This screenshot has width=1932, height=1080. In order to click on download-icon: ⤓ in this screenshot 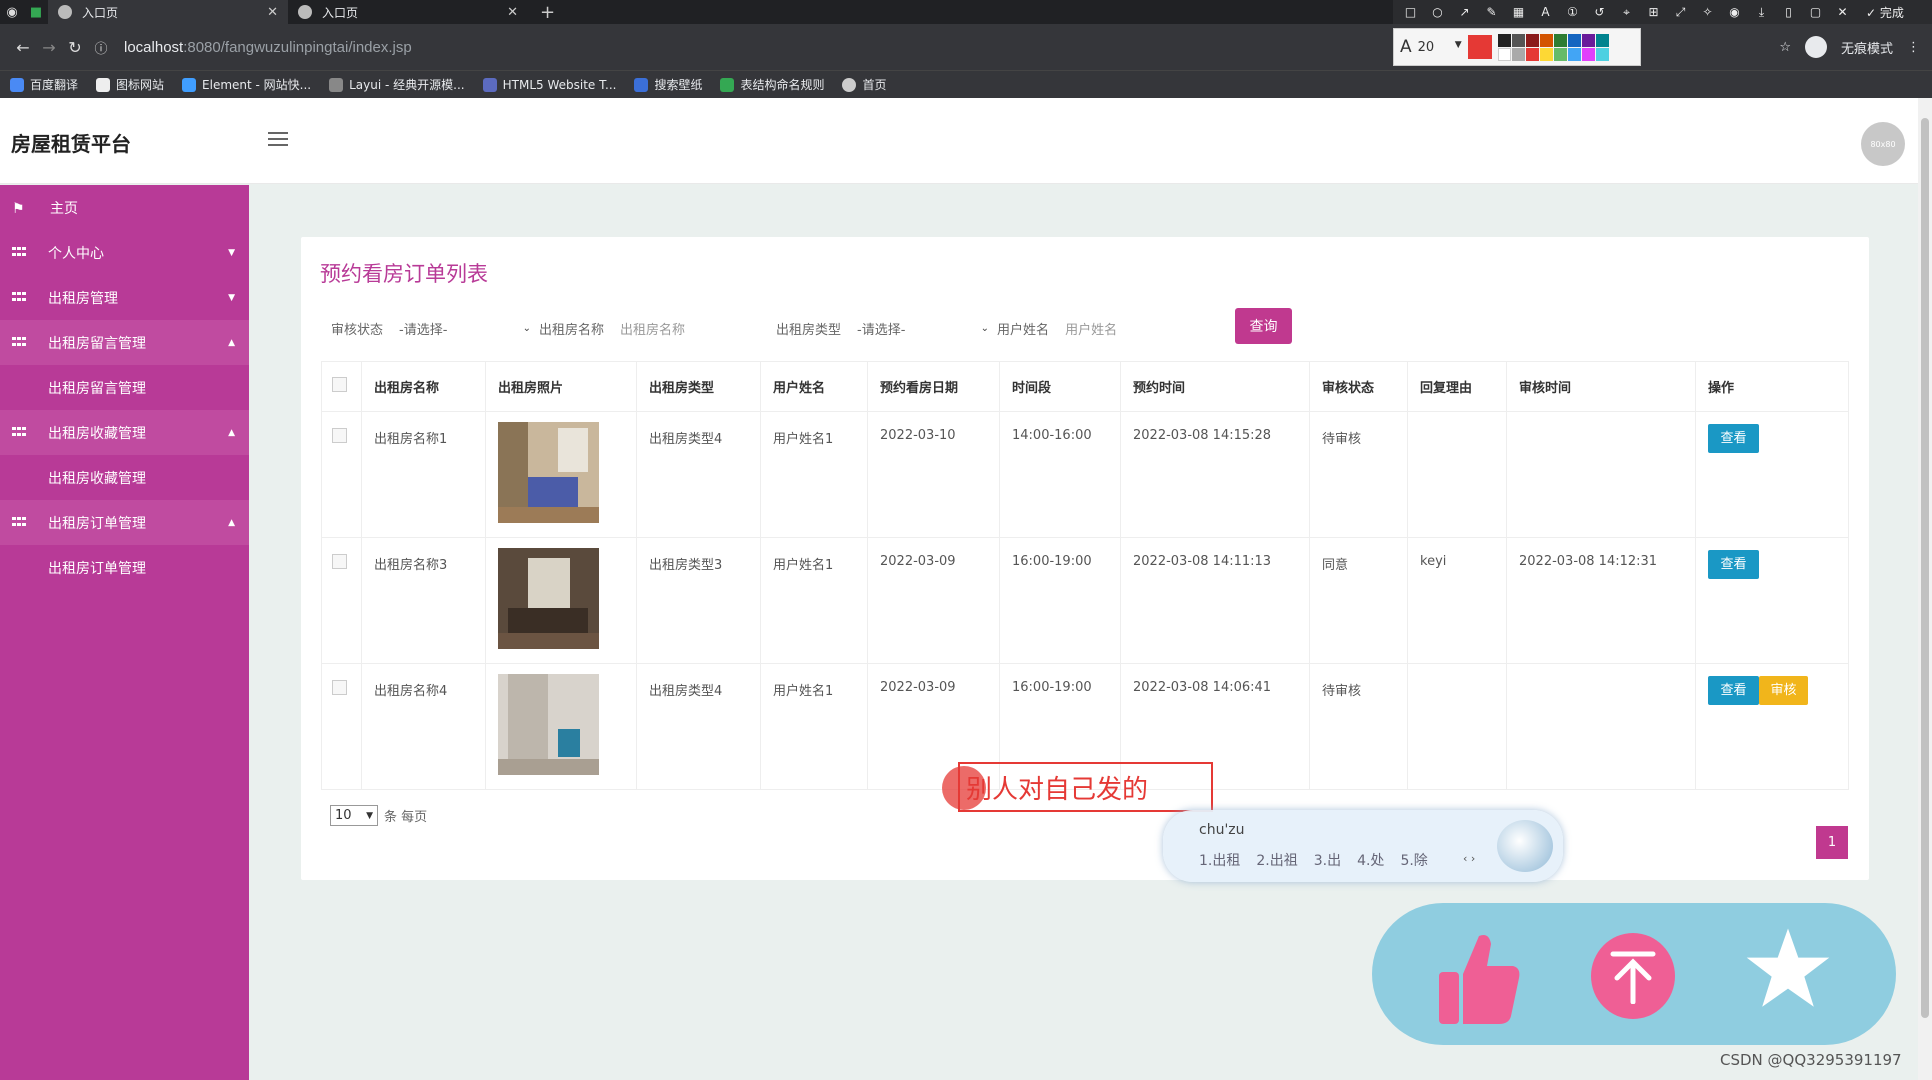, I will do `click(1761, 12)`.